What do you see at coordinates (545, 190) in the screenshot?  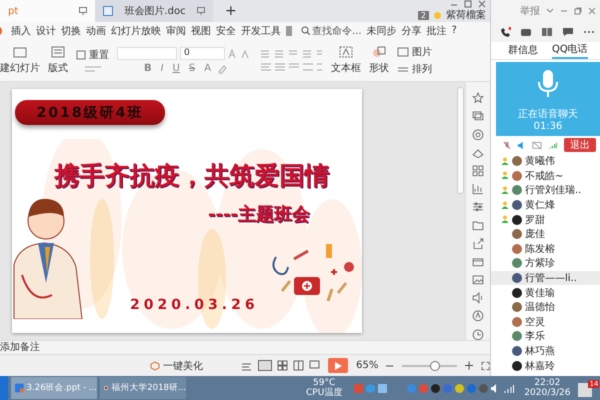 I see `member-row: 行管刘佳瑞..` at bounding box center [545, 190].